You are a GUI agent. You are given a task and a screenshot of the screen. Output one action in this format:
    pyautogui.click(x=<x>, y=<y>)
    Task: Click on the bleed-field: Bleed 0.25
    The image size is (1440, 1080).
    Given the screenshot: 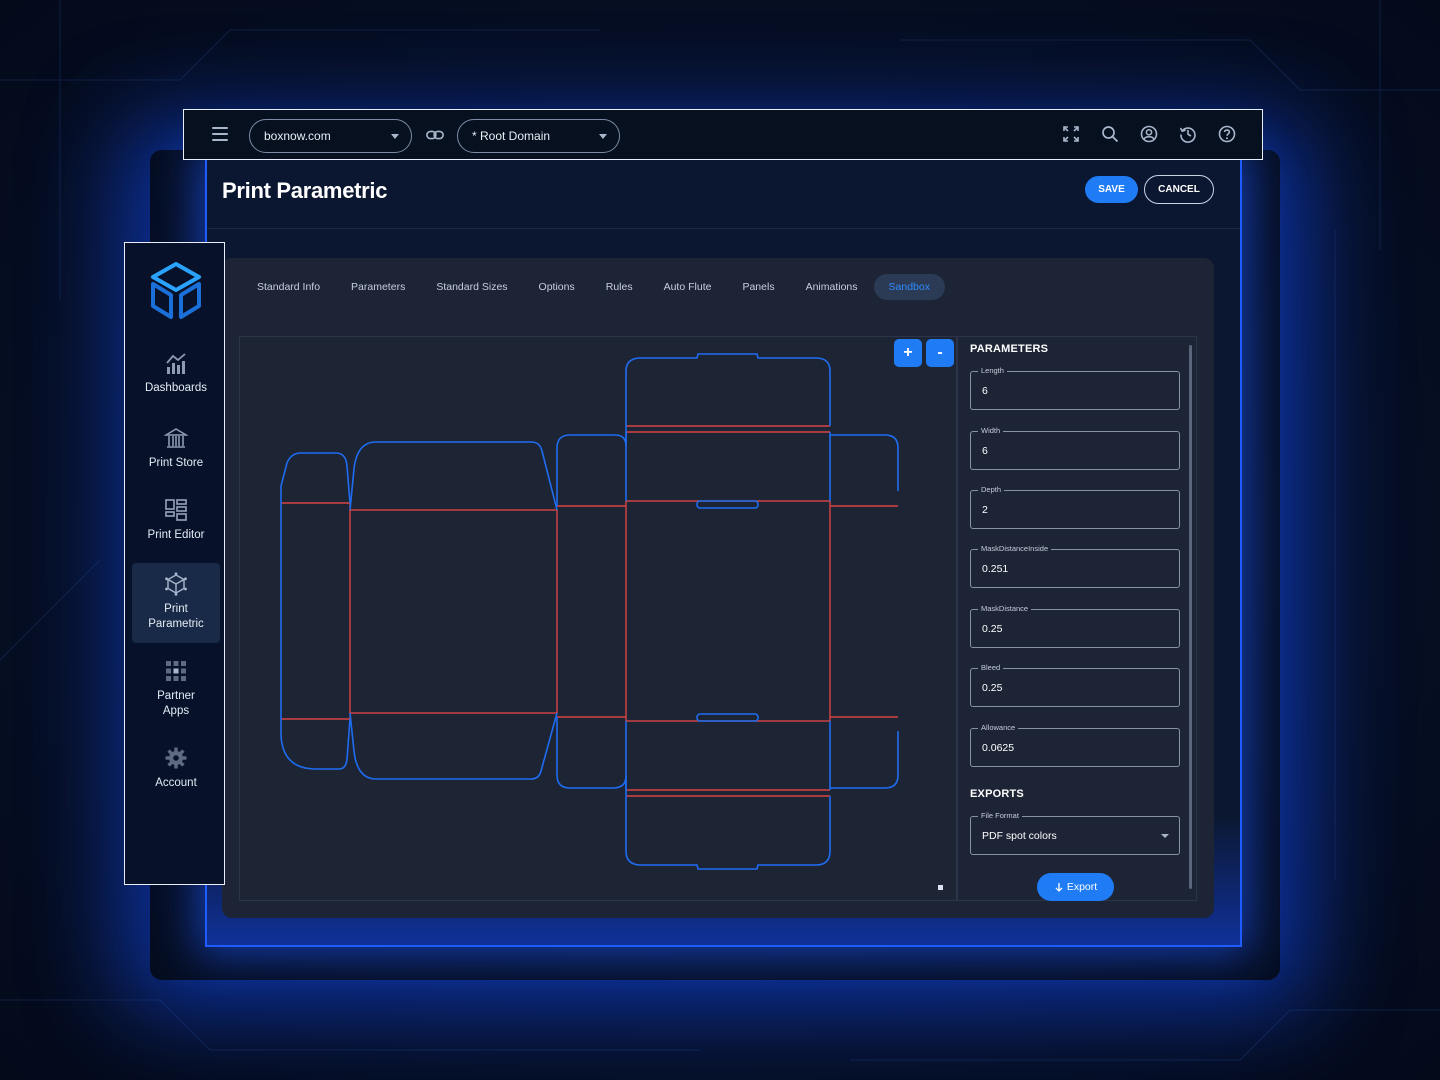 What is the action you would take?
    pyautogui.click(x=1075, y=685)
    